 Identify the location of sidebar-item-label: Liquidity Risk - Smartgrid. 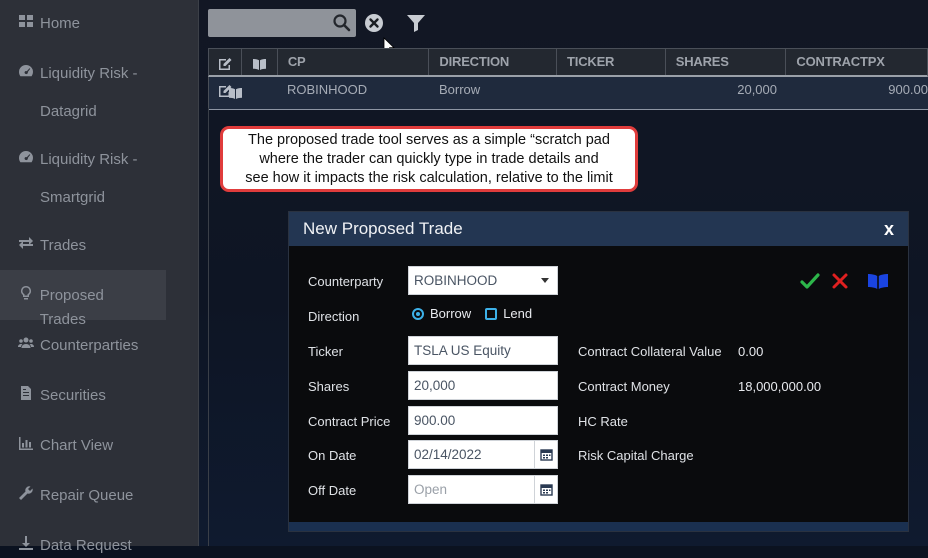
(89, 178).